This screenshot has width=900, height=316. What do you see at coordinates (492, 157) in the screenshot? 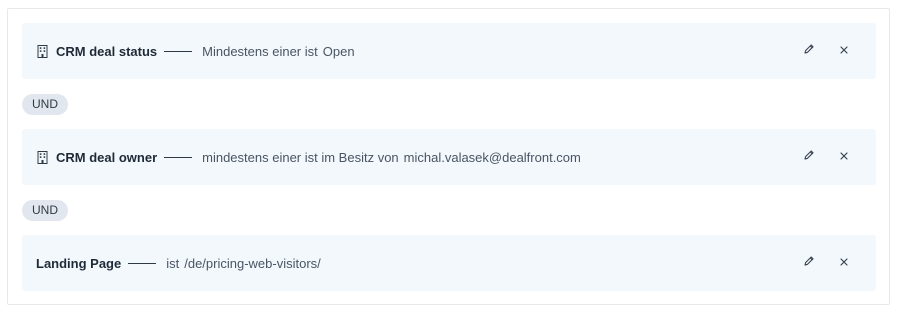
I see `filter-value: michal.valasek@dealfront.com` at bounding box center [492, 157].